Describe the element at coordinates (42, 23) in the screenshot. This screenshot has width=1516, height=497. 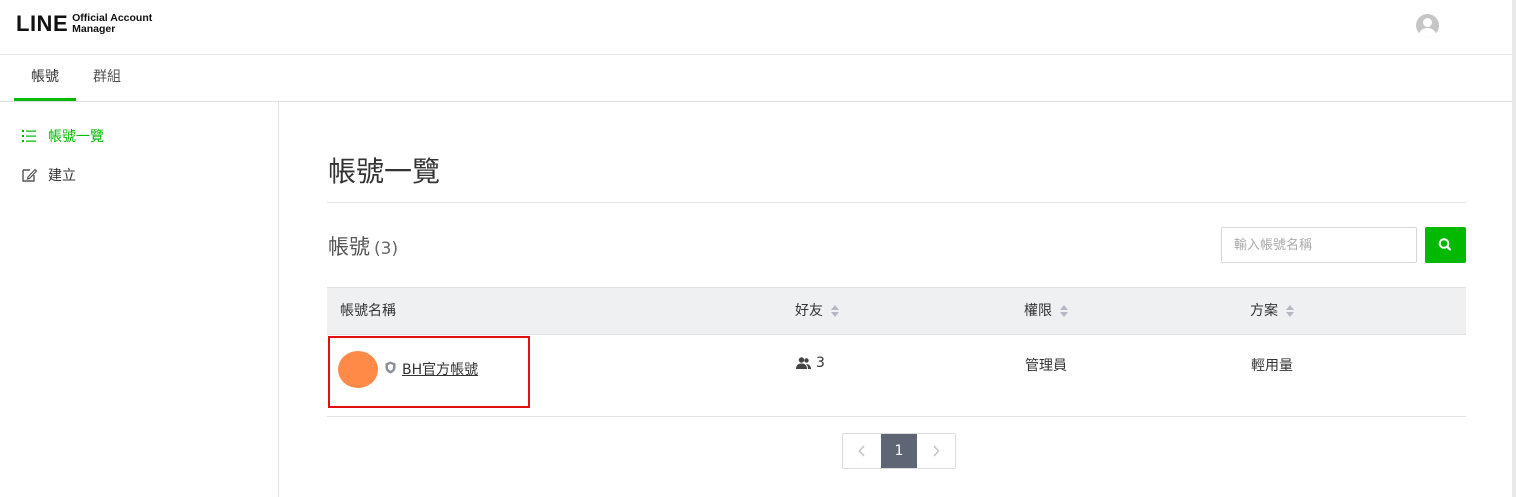
I see `logo-text: LINE` at that location.